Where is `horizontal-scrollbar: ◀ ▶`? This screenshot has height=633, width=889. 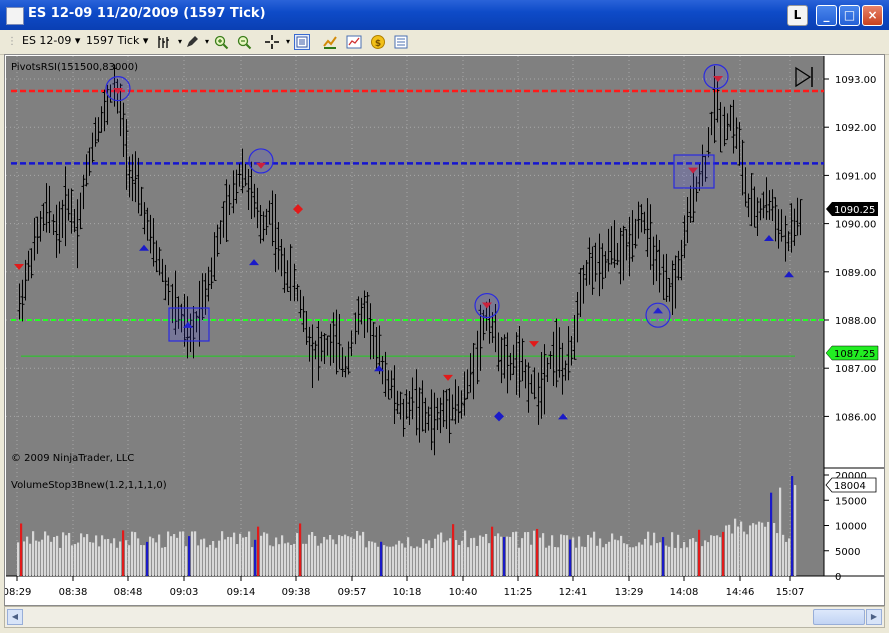
horizontal-scrollbar: ◀ ▶ is located at coordinates (444, 617).